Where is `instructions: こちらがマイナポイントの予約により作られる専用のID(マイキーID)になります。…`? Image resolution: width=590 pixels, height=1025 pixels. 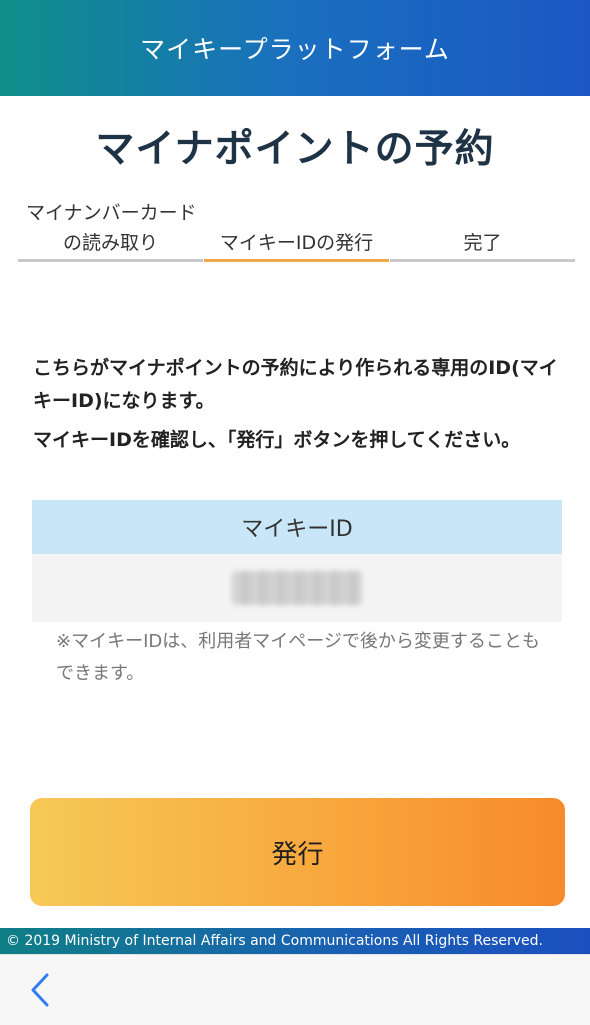 instructions: こちらがマイナポイントの予約により作られる専用のID(マイキーID)になります。… is located at coordinates (298, 407).